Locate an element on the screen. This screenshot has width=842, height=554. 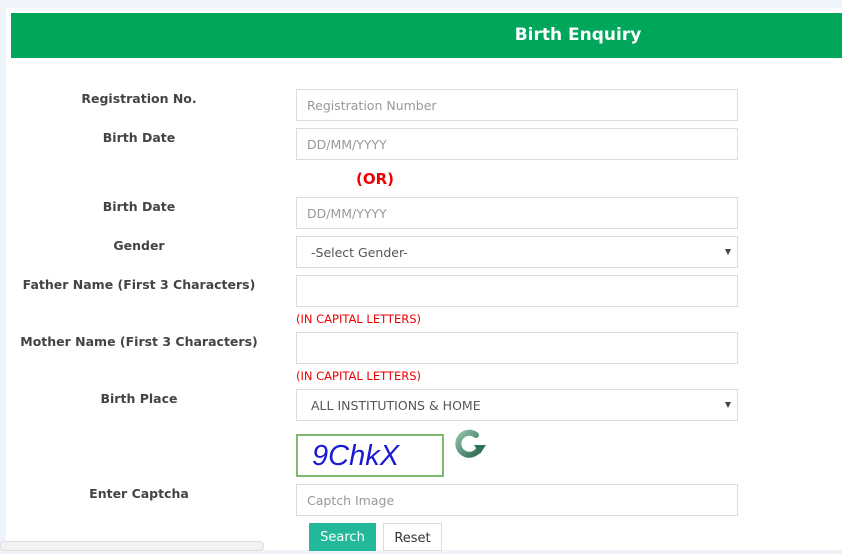
page-header: Birth Enquiry is located at coordinates (426, 35).